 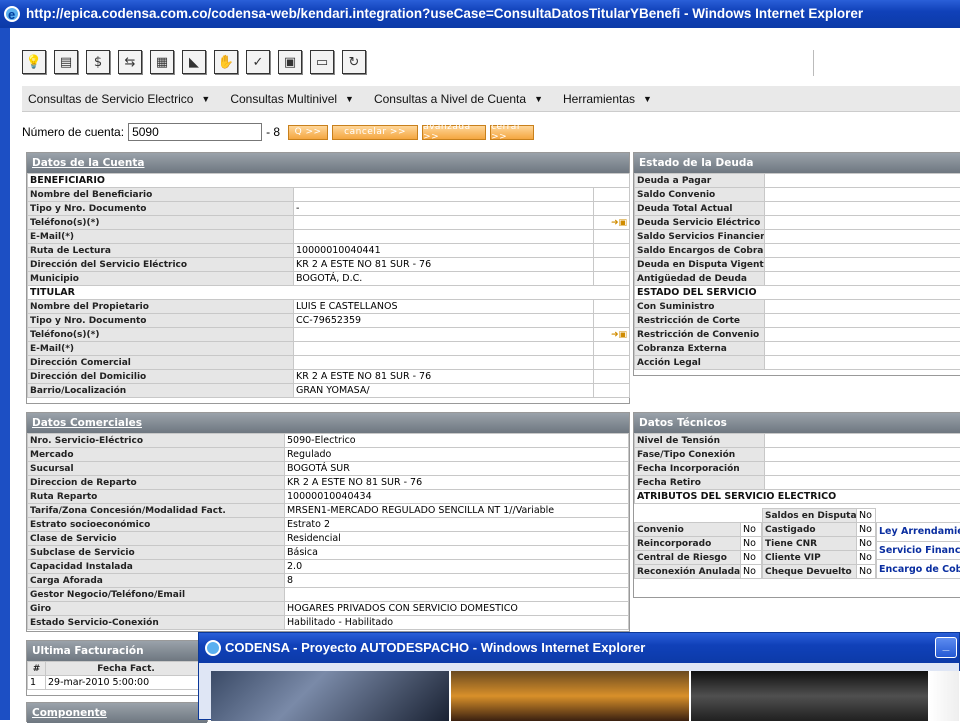 What do you see at coordinates (946, 647) in the screenshot?
I see `minimize-button: _` at bounding box center [946, 647].